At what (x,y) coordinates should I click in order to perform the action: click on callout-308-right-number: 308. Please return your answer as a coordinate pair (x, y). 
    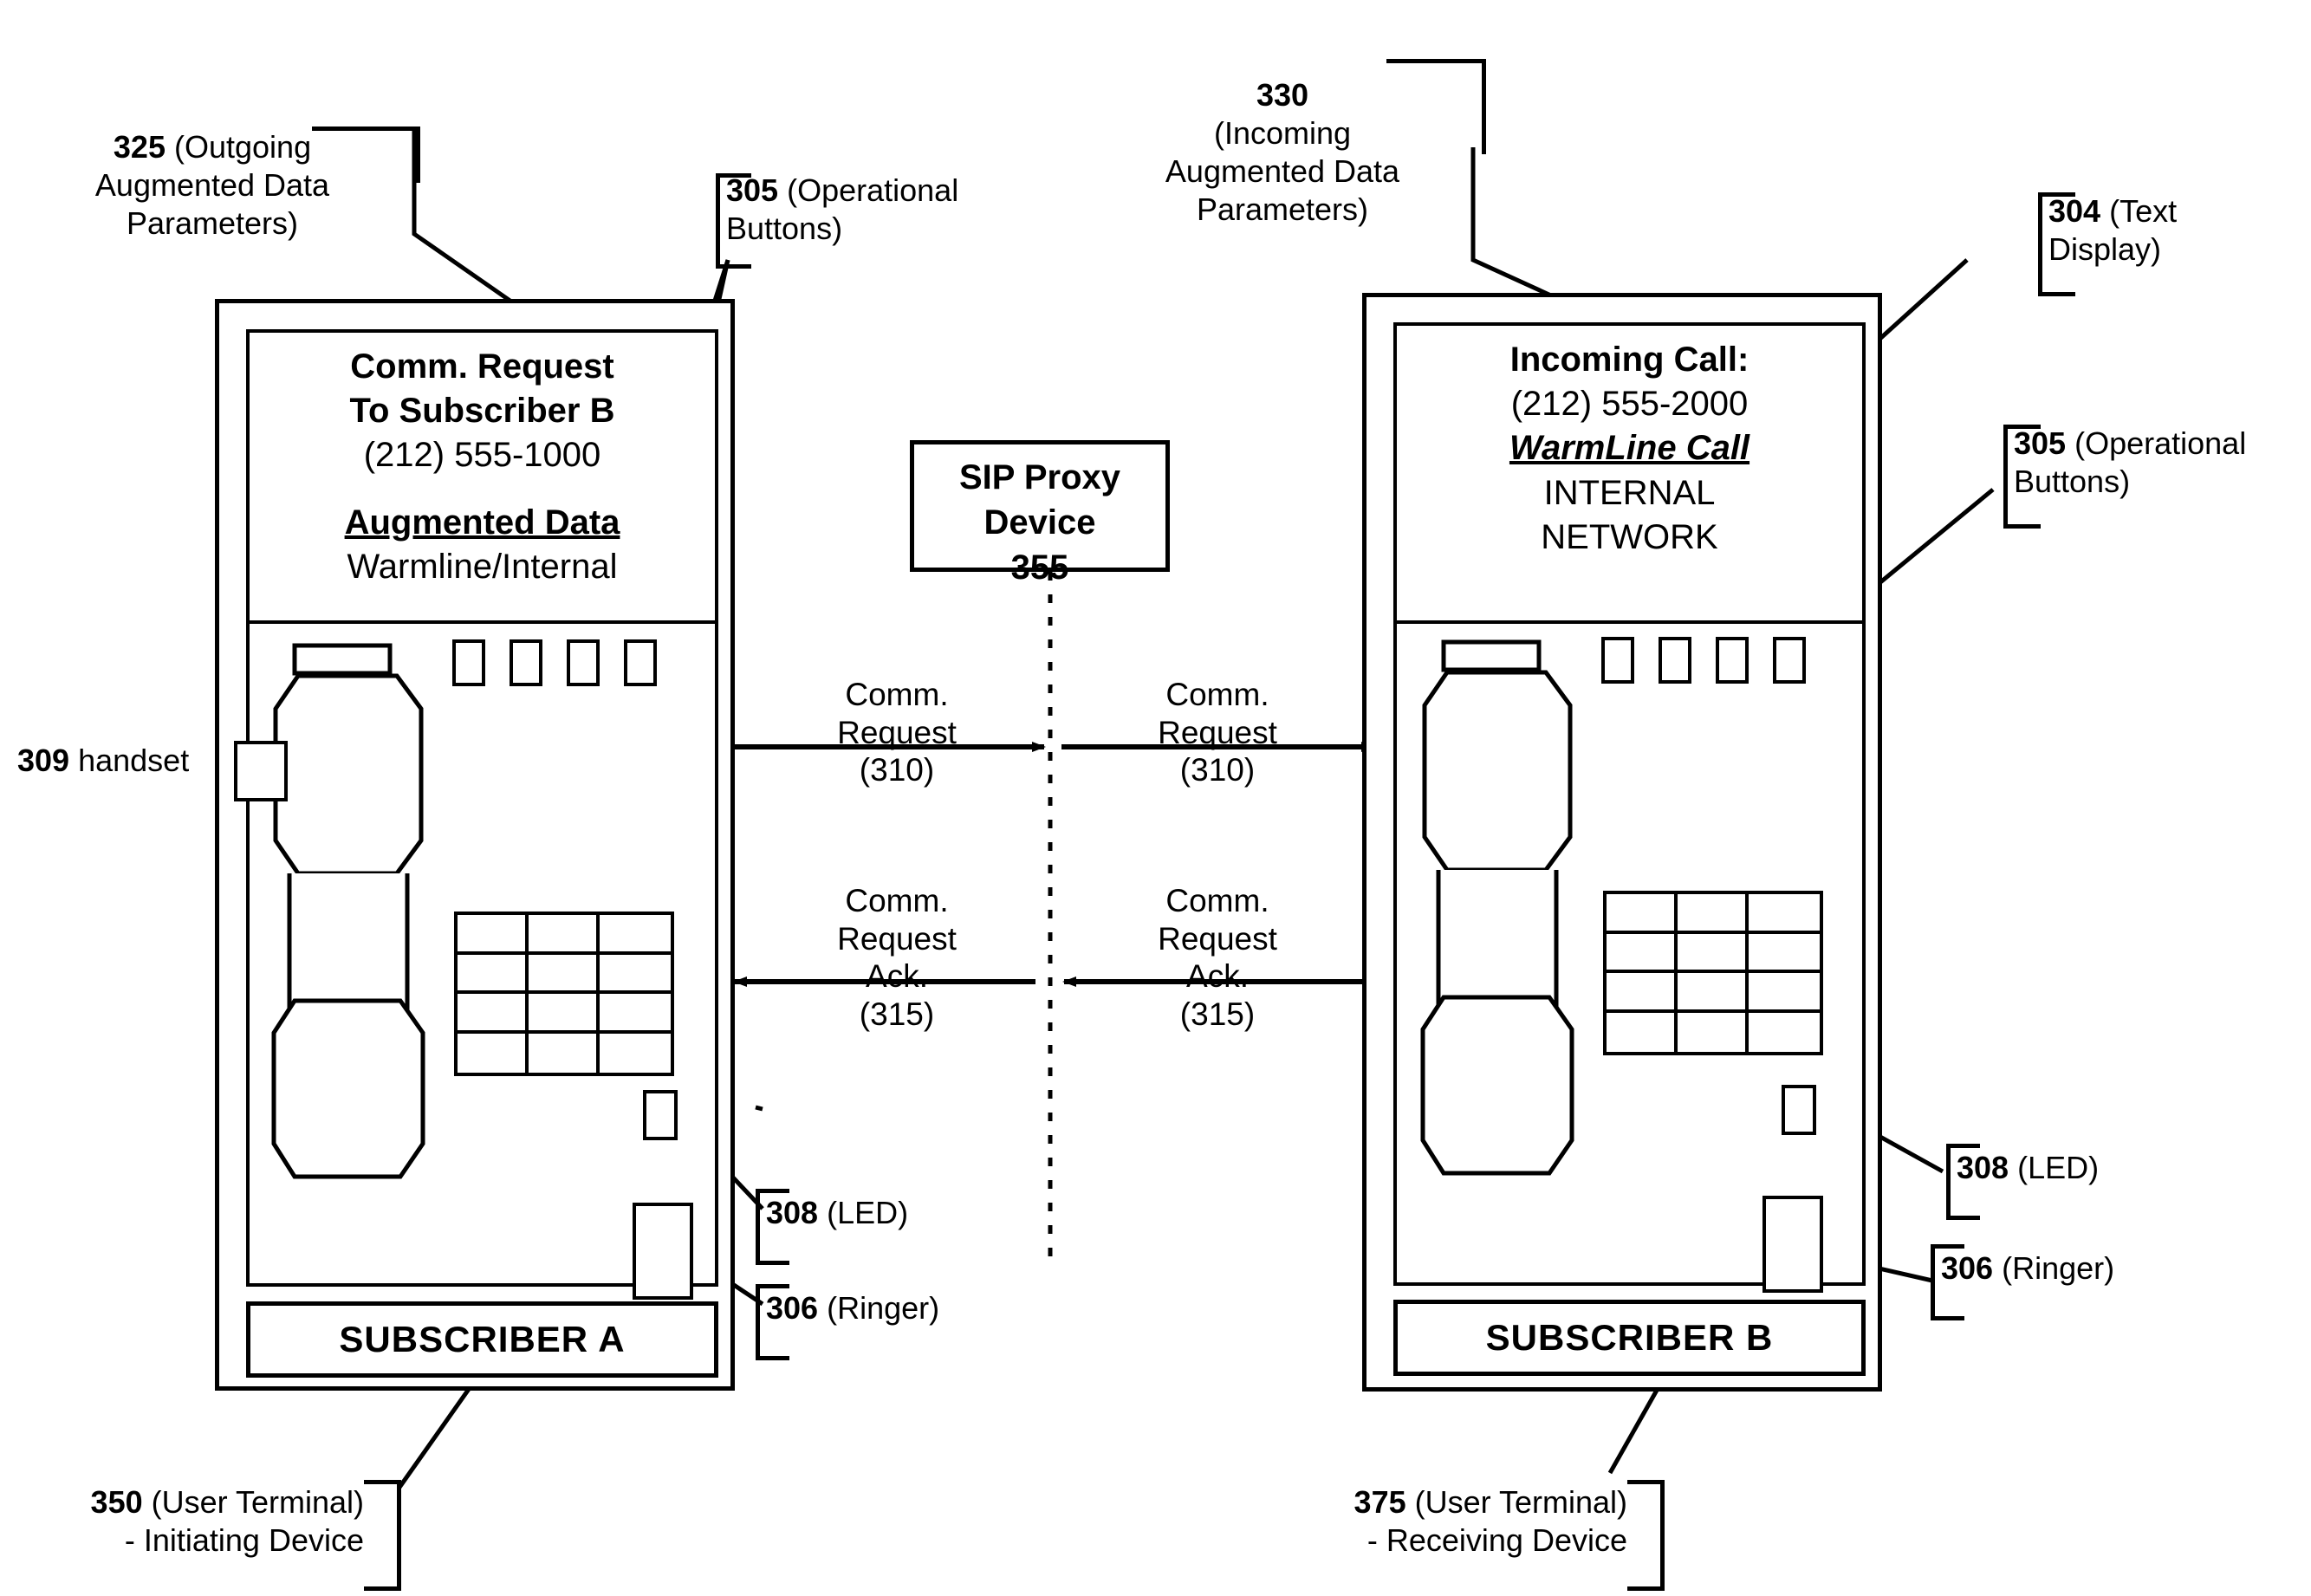
    Looking at the image, I should click on (1983, 1167).